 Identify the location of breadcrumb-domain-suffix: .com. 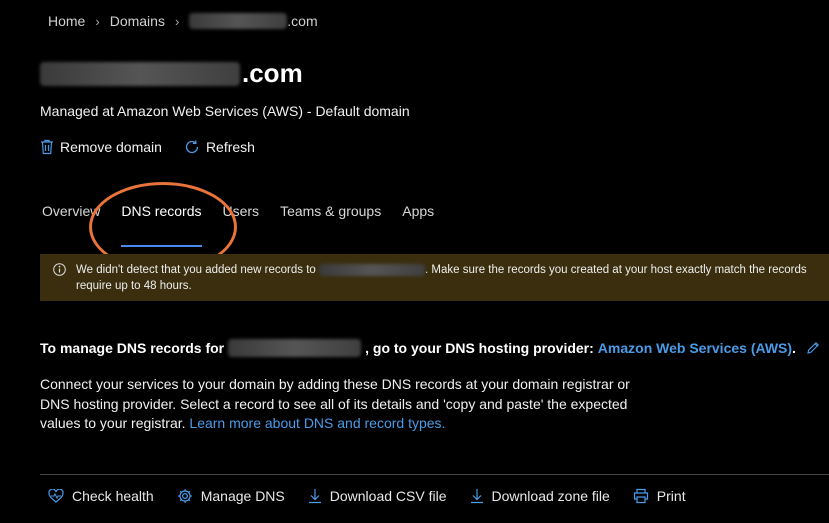
(302, 21).